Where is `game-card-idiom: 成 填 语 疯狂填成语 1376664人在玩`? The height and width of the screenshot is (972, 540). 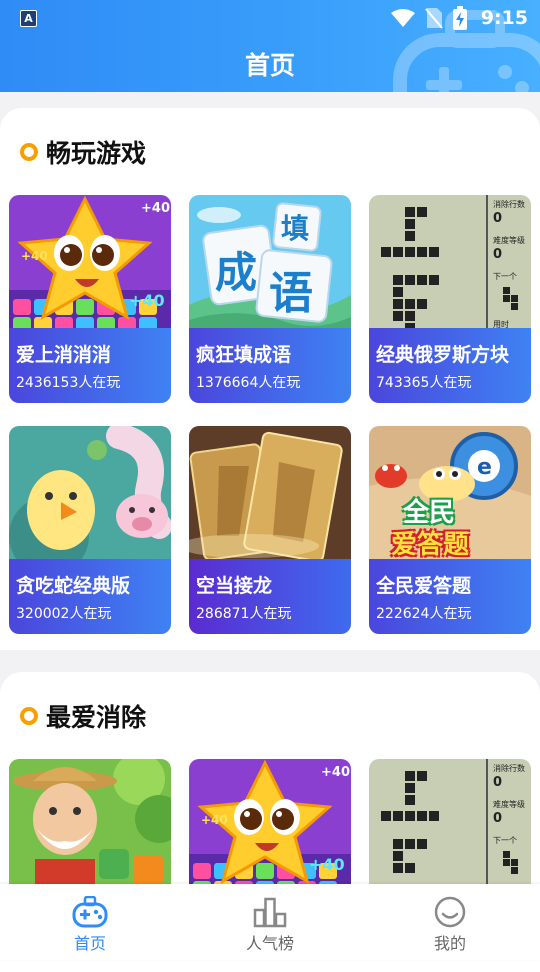 game-card-idiom: 成 填 语 疯狂填成语 1376664人在玩 is located at coordinates (270, 299).